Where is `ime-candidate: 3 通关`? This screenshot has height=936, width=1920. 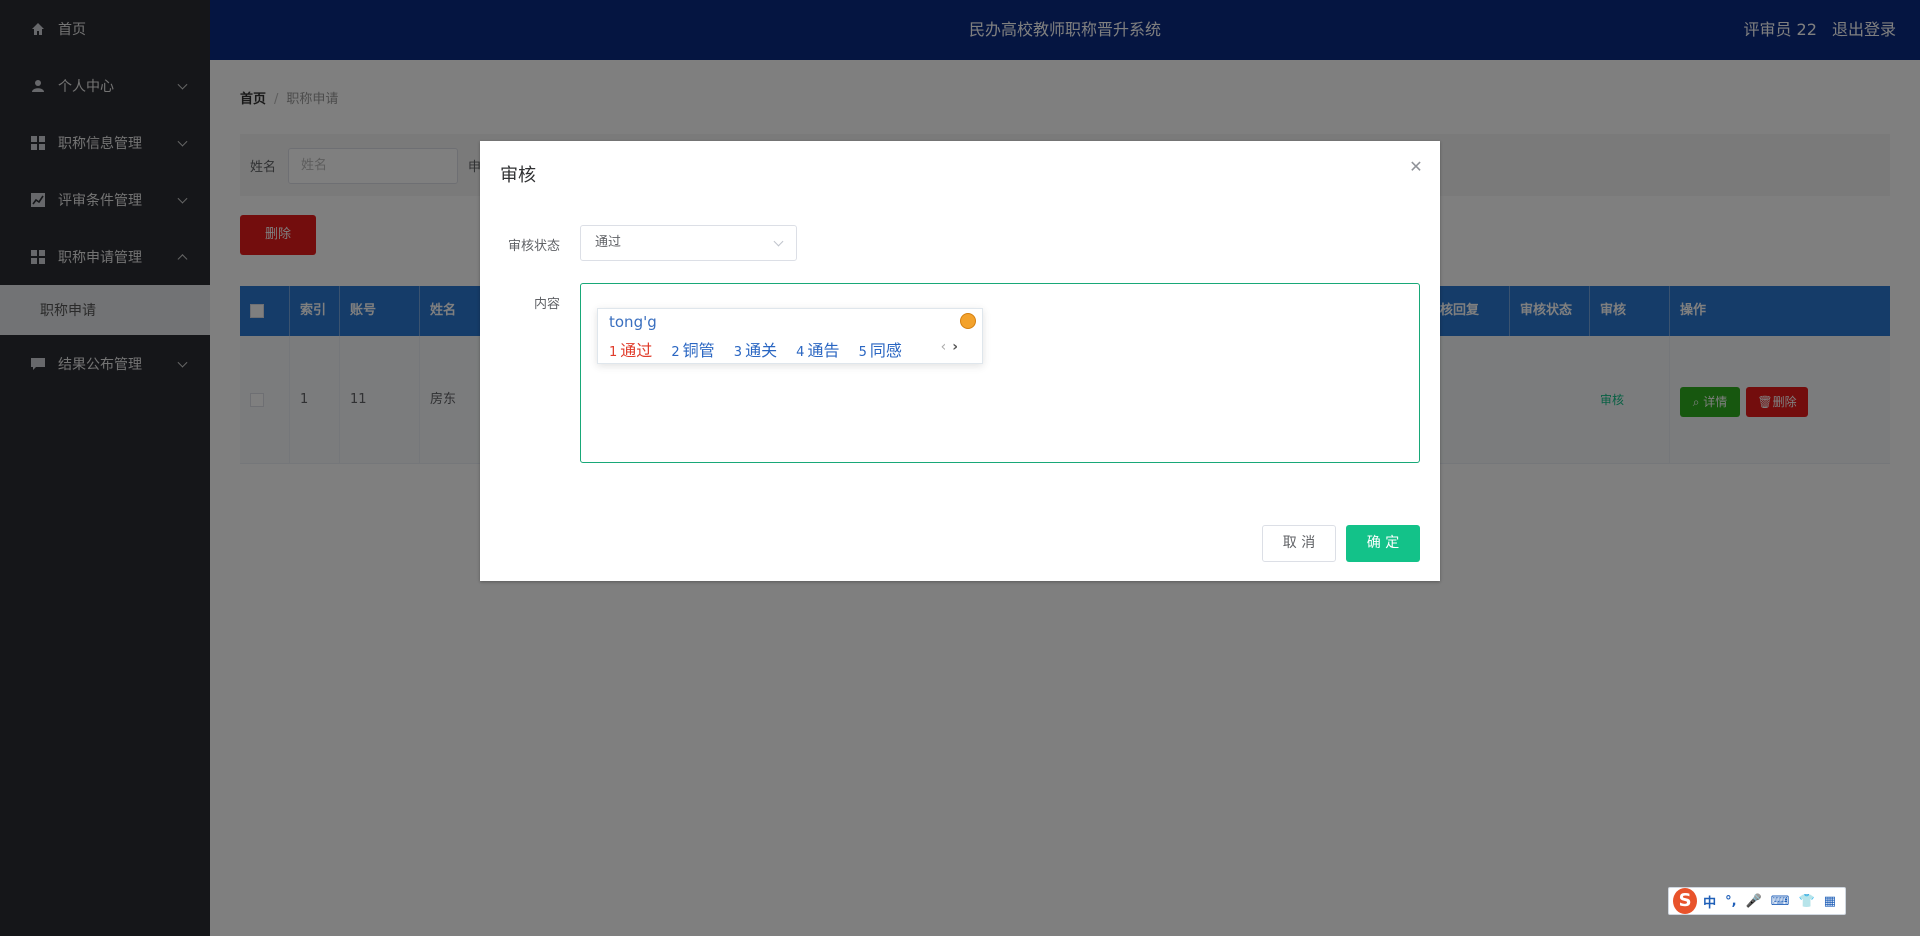
ime-candidate: 3 通关 is located at coordinates (755, 350).